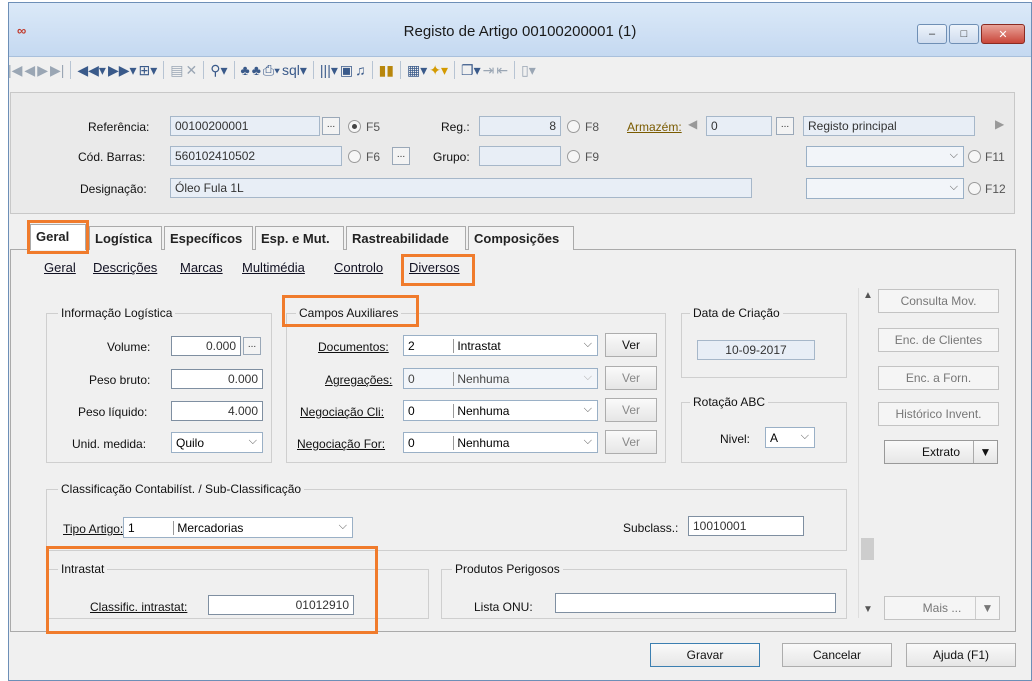 Image resolution: width=1032 pixels, height=681 pixels. Describe the element at coordinates (201, 267) in the screenshot. I see `subtab-marcas: Marcas` at that location.